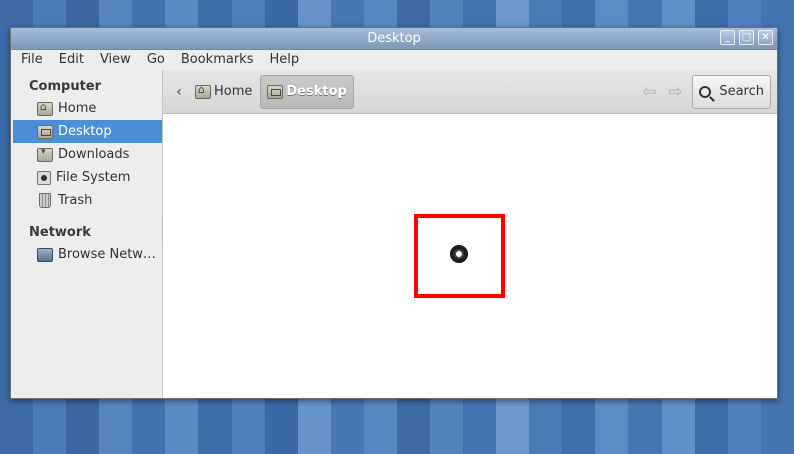 The height and width of the screenshot is (454, 794). Describe the element at coordinates (316, 91) in the screenshot. I see `breadcrumb-label: Desktop` at that location.